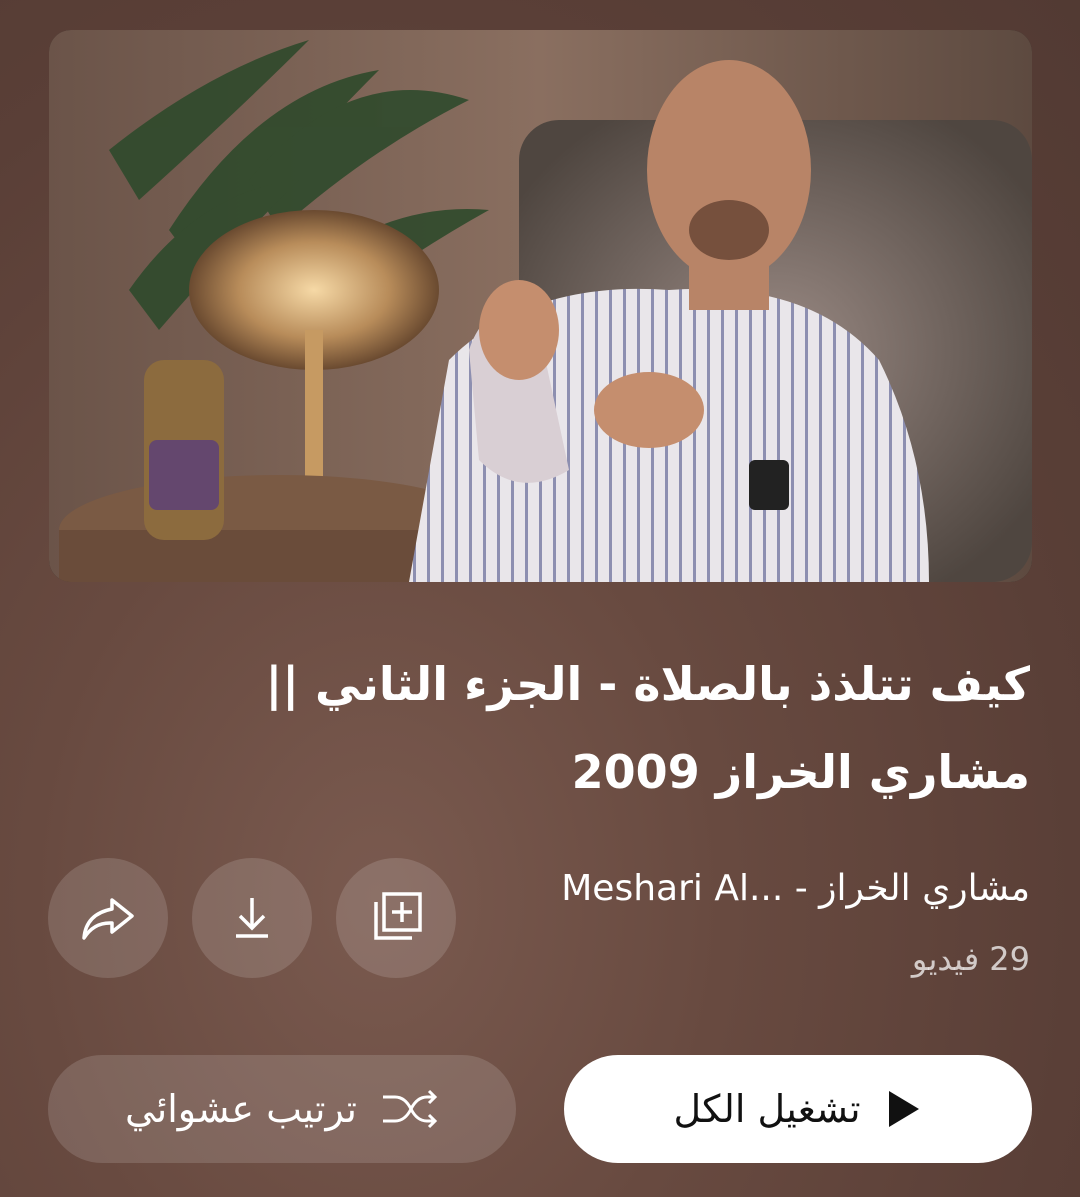 Image resolution: width=1080 pixels, height=1197 pixels. Describe the element at coordinates (970, 959) in the screenshot. I see `video-count: 29 فيديو` at that location.